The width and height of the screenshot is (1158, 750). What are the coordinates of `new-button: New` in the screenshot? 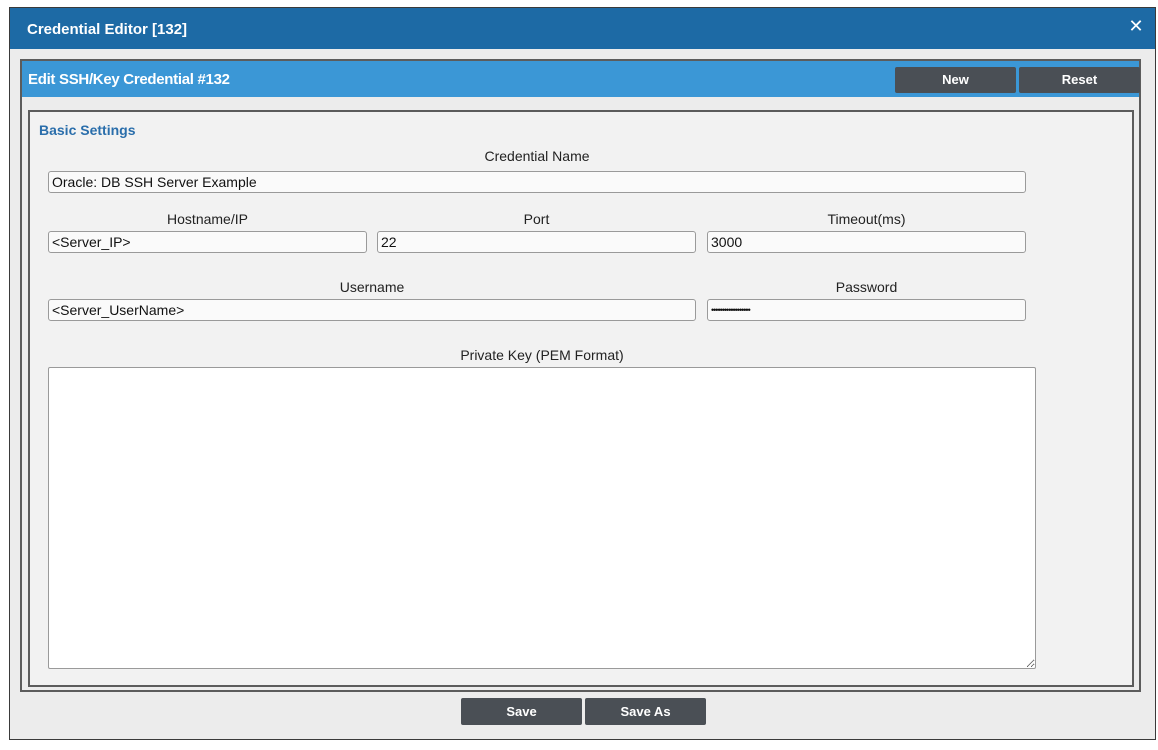 It's located at (955, 80).